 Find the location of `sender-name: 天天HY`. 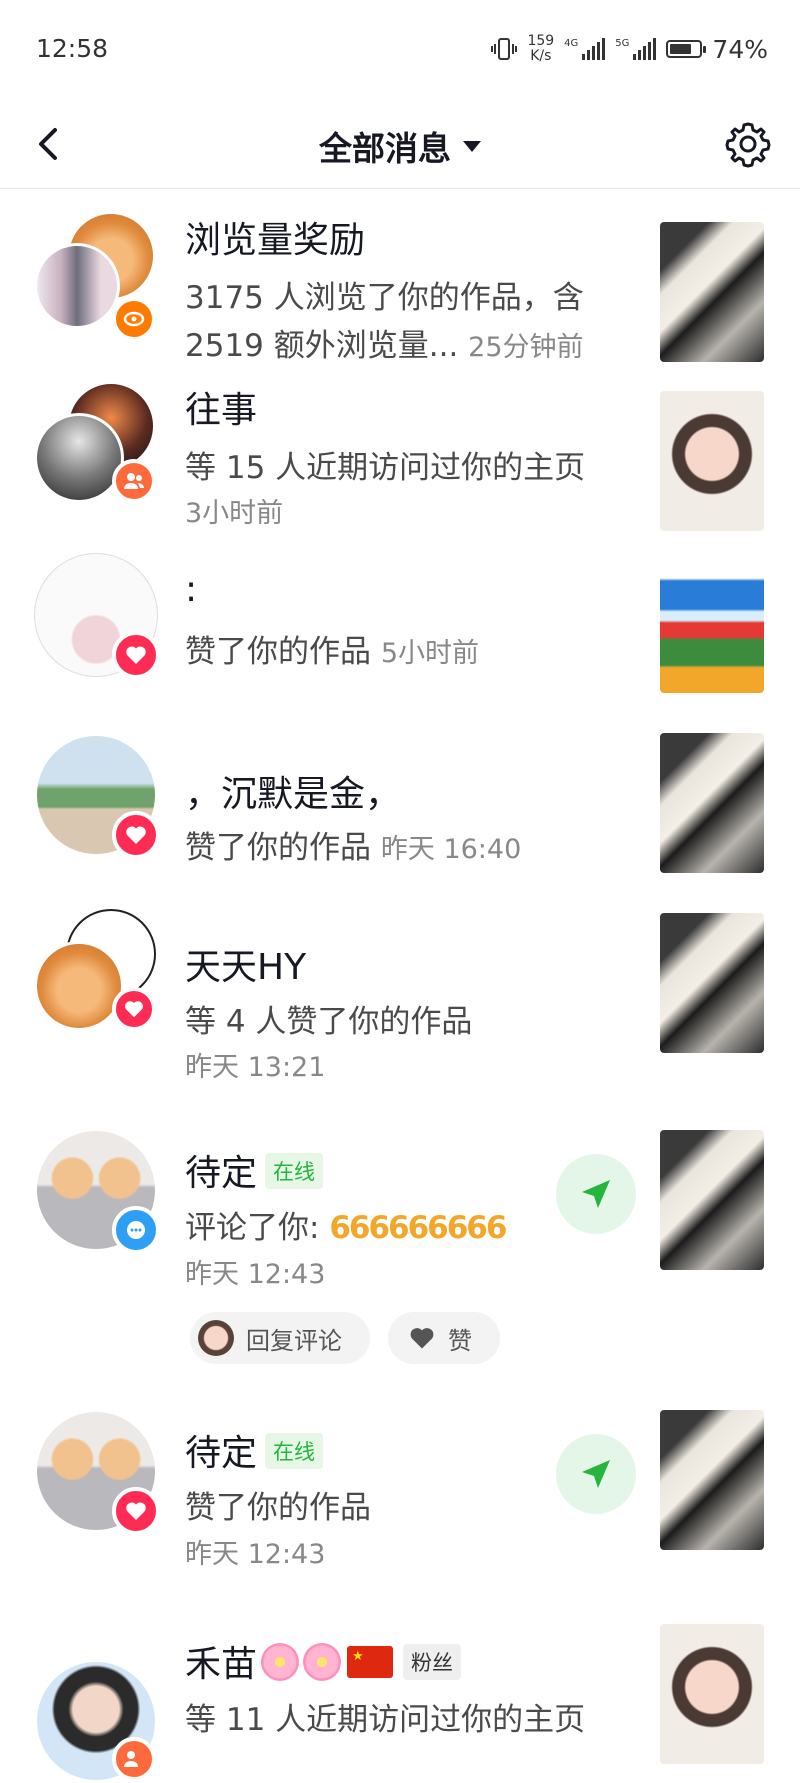

sender-name: 天天HY is located at coordinates (246, 967).